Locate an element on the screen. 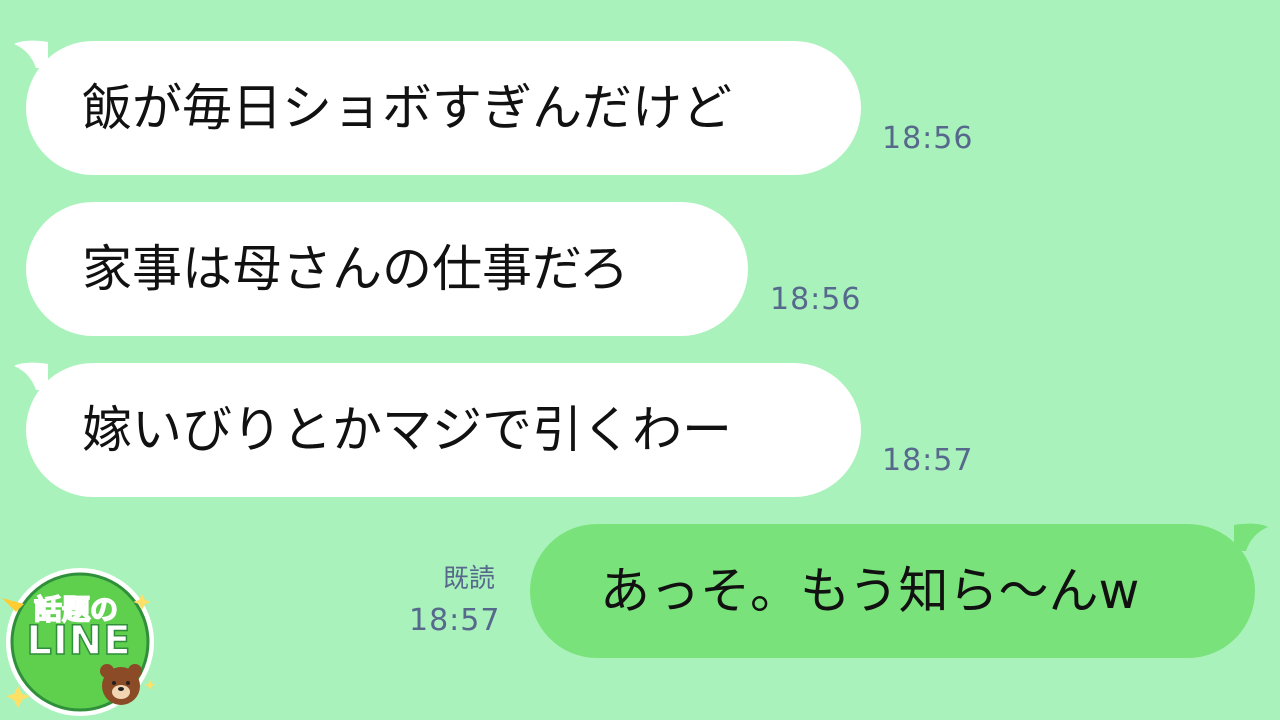 Image resolution: width=1280 pixels, height=720 pixels. message-bubble-outgoing: あっそ。もう知ら〜んw is located at coordinates (892, 591).